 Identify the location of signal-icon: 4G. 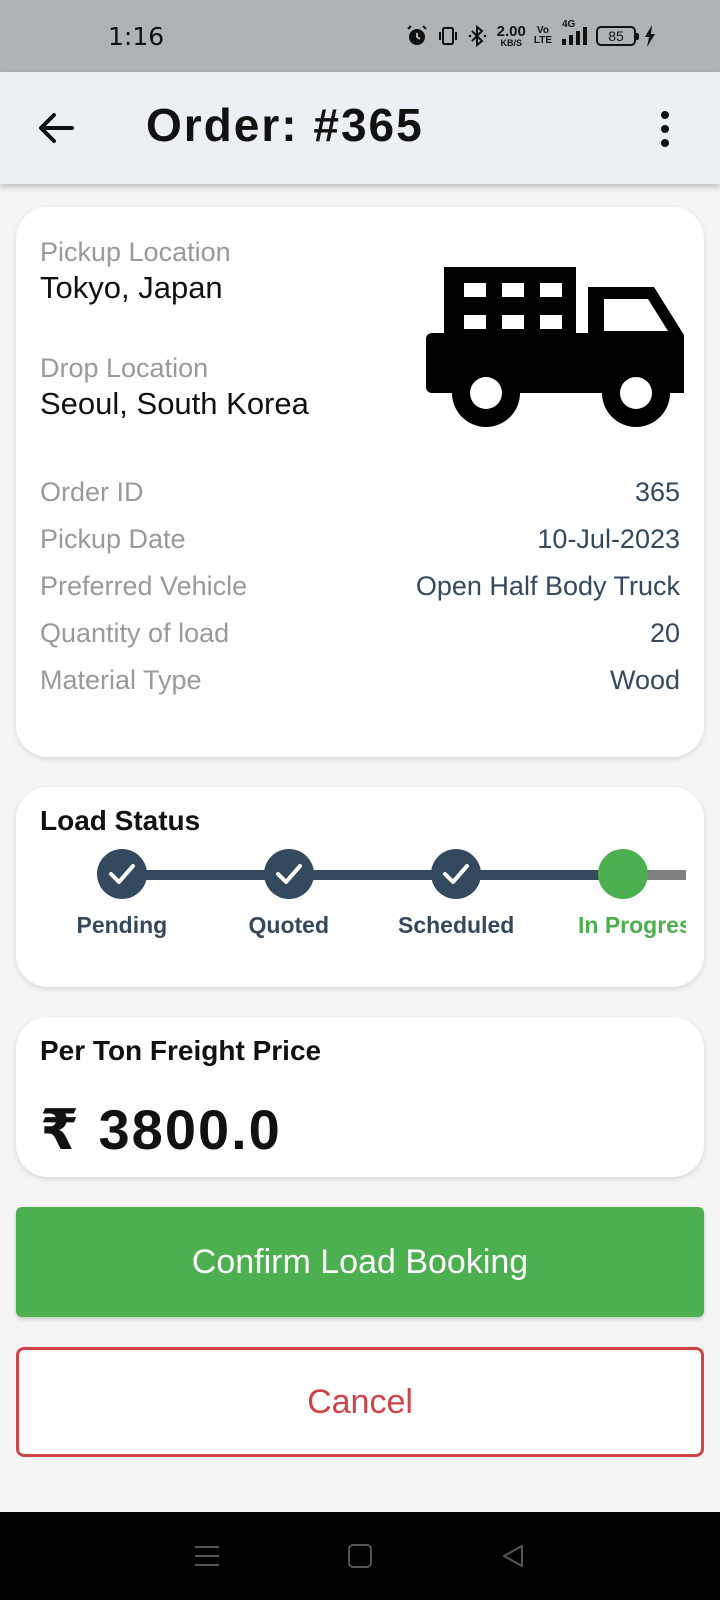
(574, 33).